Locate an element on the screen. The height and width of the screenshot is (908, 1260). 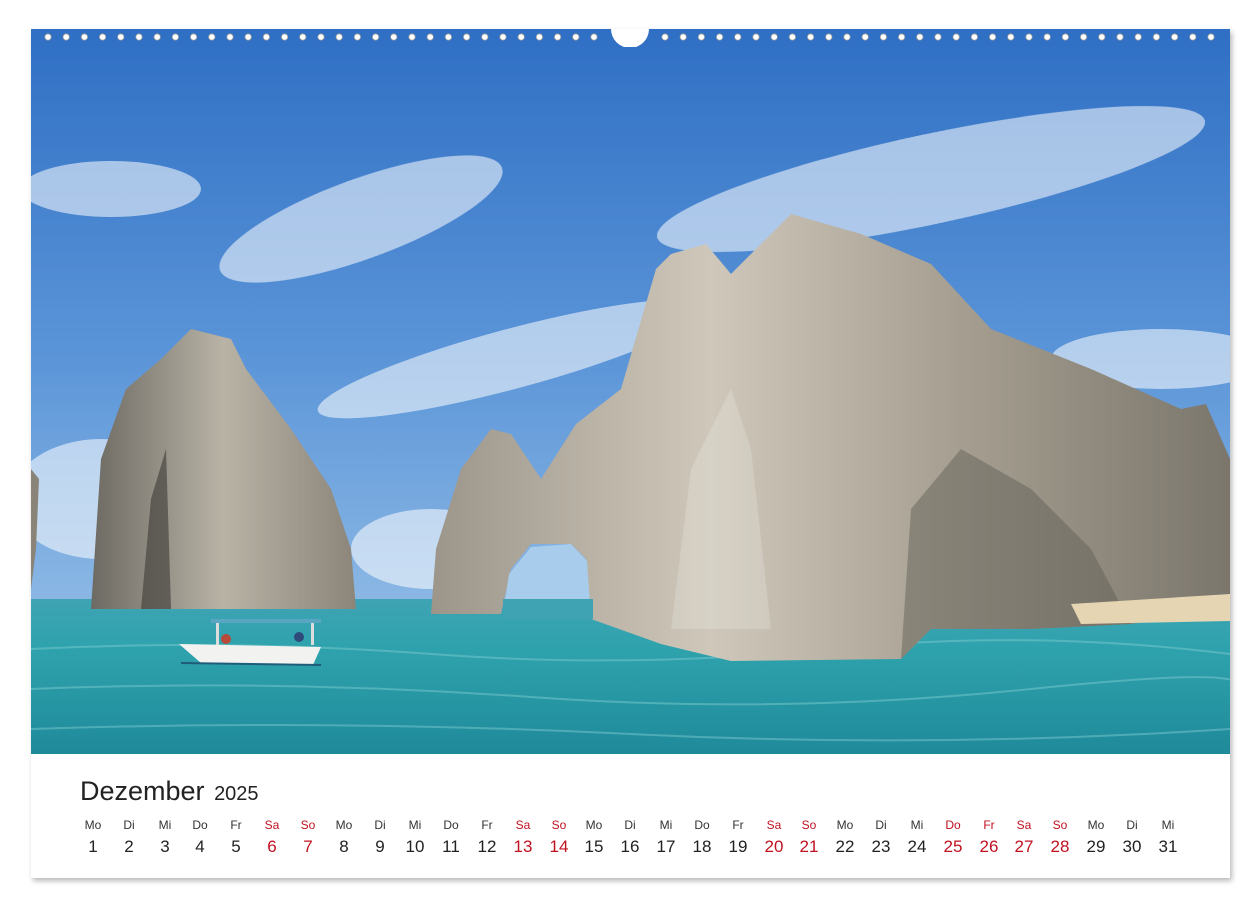
day-number: 4 is located at coordinates (200, 846).